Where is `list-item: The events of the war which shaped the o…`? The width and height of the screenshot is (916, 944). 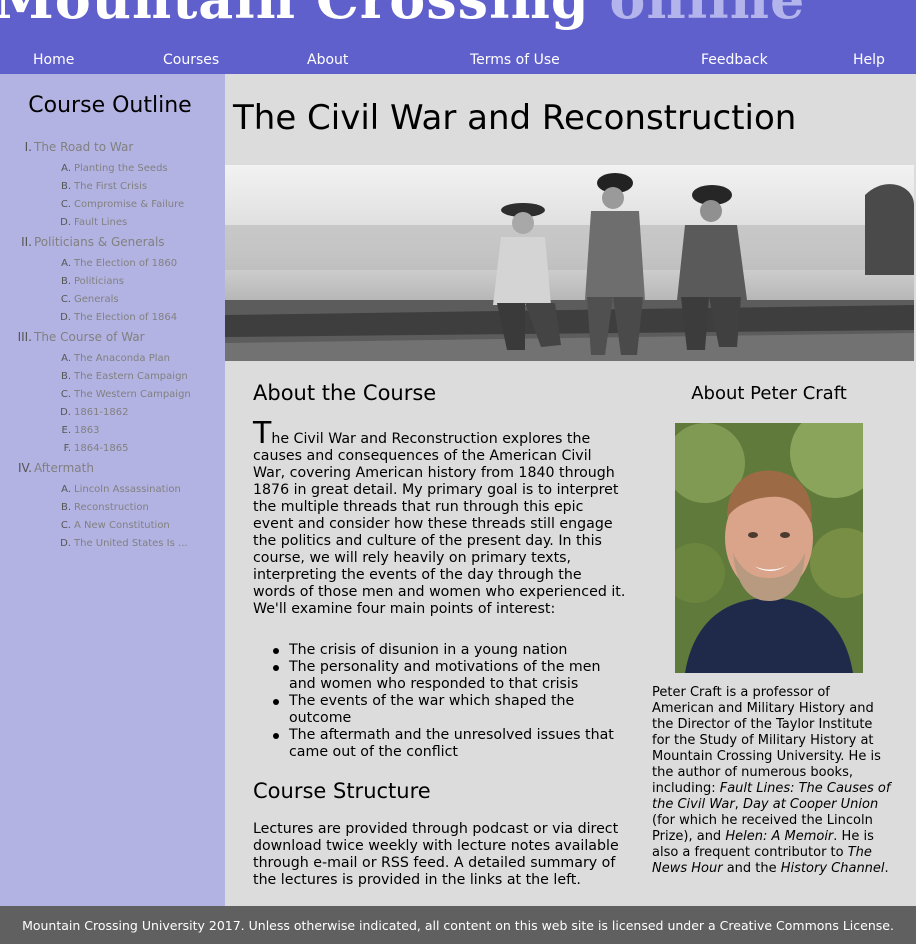
list-item: The events of the war which shaped the o… is located at coordinates (448, 710).